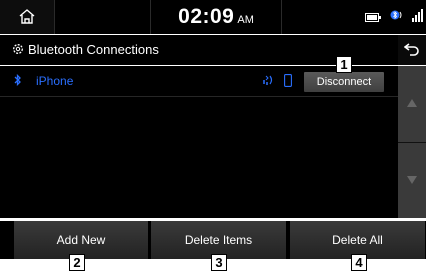 This screenshot has height=271, width=426. Describe the element at coordinates (219, 262) in the screenshot. I see `callout-3: 3` at that location.